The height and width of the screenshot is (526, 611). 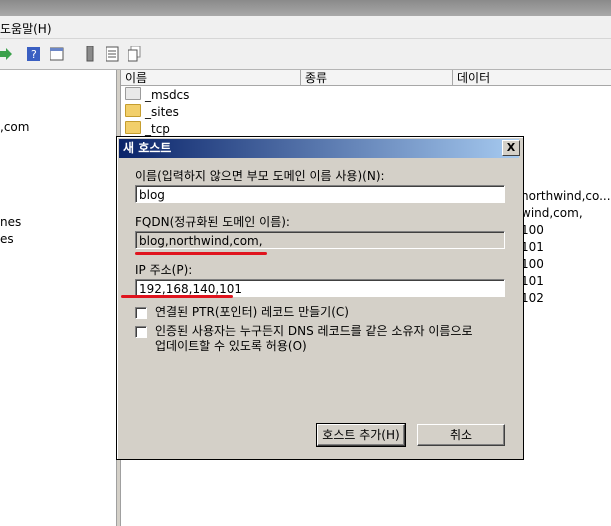 What do you see at coordinates (320, 240) in the screenshot?
I see `fqdn-field: blog,northwind,com,` at bounding box center [320, 240].